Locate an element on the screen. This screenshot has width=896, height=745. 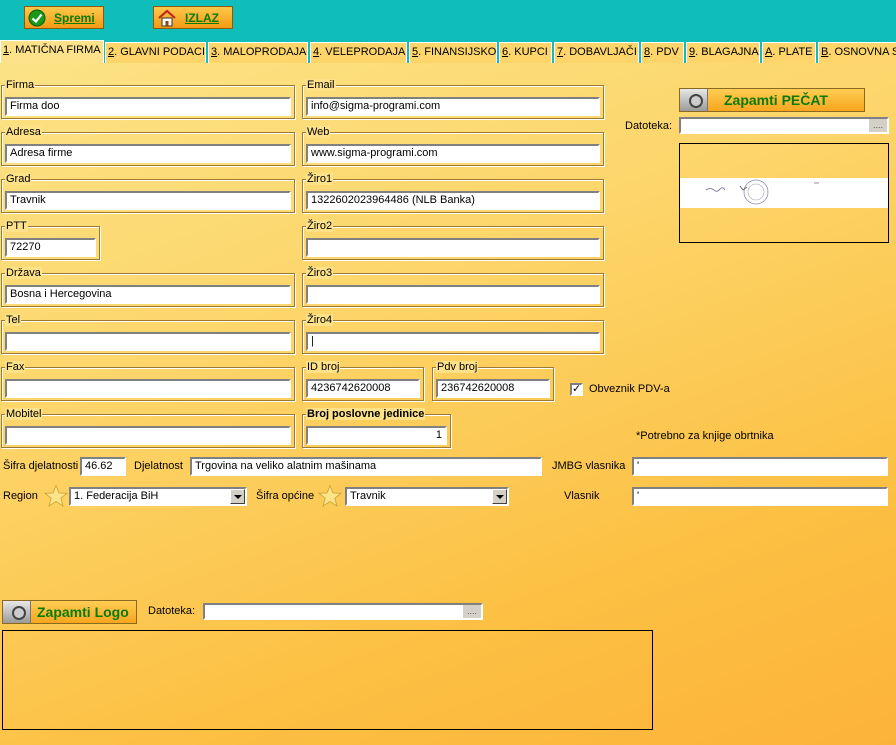
firma-input: Firma doo is located at coordinates (148, 106).